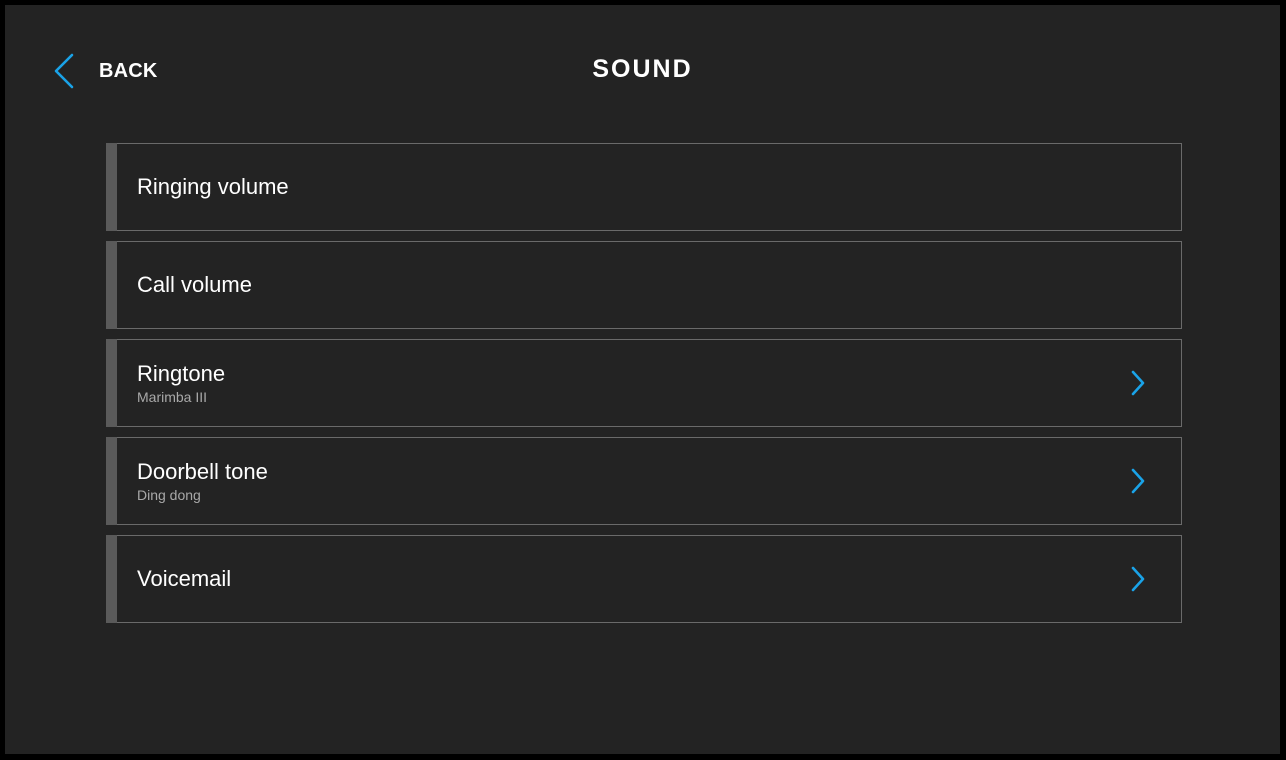  Describe the element at coordinates (644, 579) in the screenshot. I see `setting-row-voicemail: Voicemail` at that location.